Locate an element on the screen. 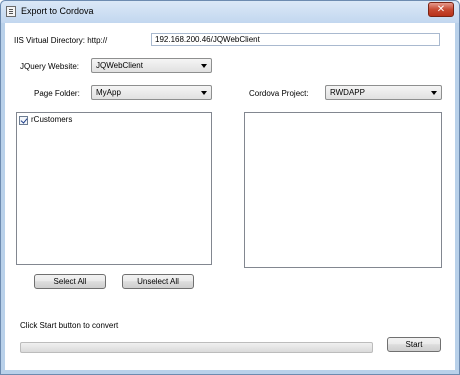 The image size is (460, 375). page-folder-dropdown: MyApp is located at coordinates (151, 92).